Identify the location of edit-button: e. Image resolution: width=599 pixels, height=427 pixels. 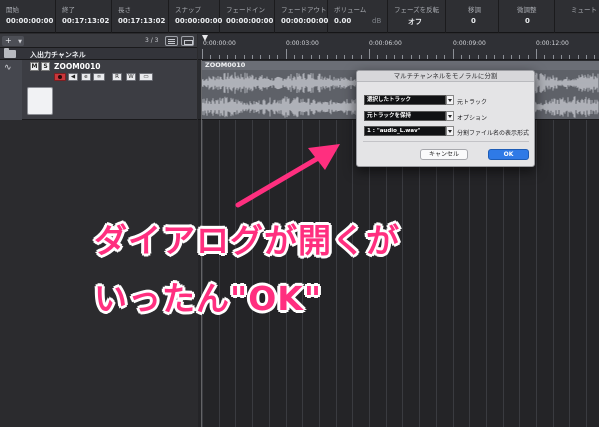
(86, 77).